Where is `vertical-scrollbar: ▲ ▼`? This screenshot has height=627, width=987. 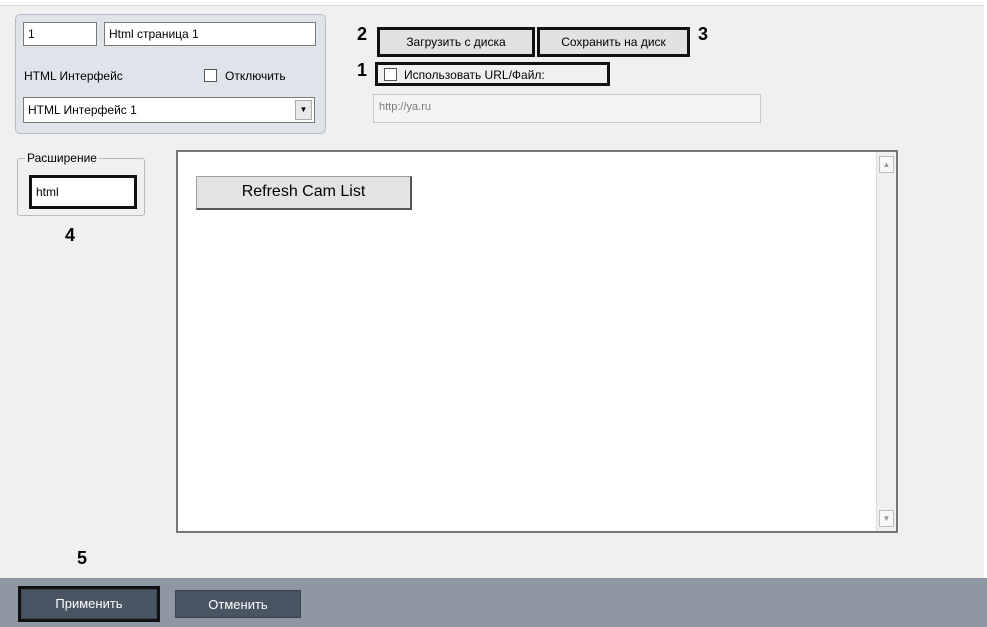 vertical-scrollbar: ▲ ▼ is located at coordinates (886, 341).